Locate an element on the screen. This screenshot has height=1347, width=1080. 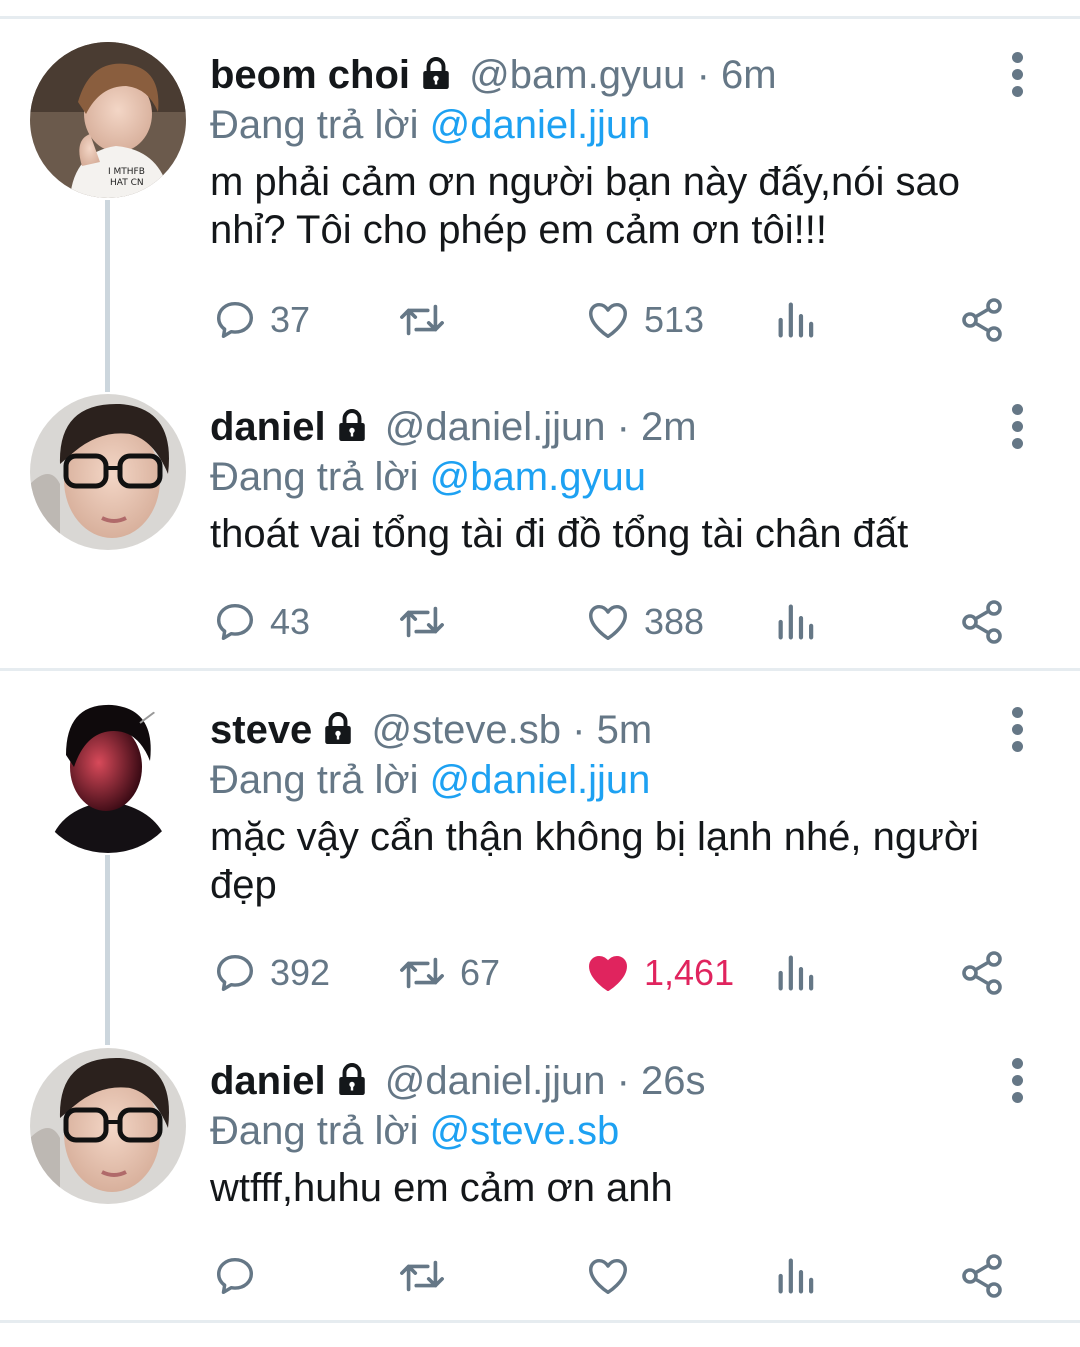
reply-button: 392 is located at coordinates (271, 973).